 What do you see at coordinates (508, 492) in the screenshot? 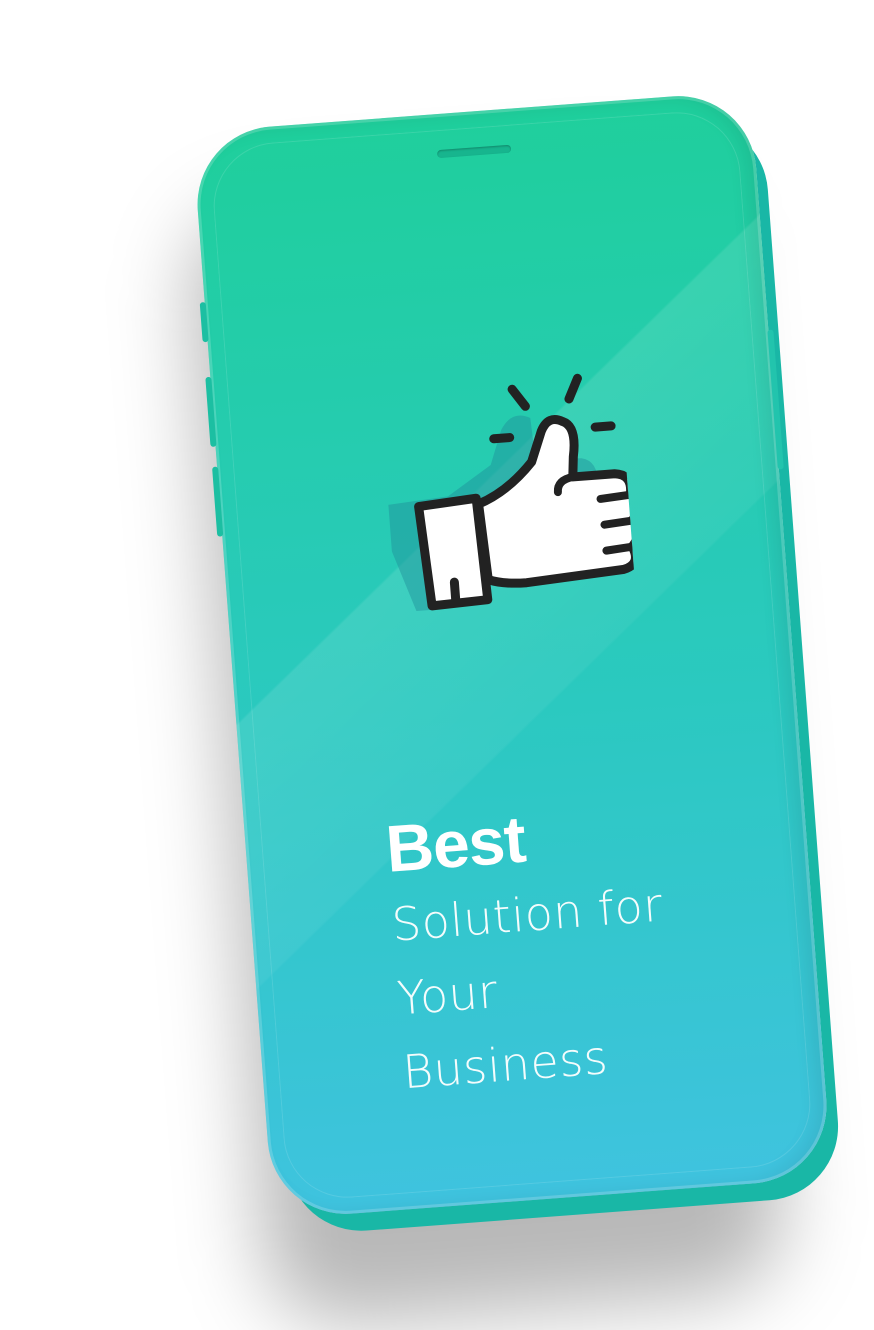
I see `thumbs-up-icon` at bounding box center [508, 492].